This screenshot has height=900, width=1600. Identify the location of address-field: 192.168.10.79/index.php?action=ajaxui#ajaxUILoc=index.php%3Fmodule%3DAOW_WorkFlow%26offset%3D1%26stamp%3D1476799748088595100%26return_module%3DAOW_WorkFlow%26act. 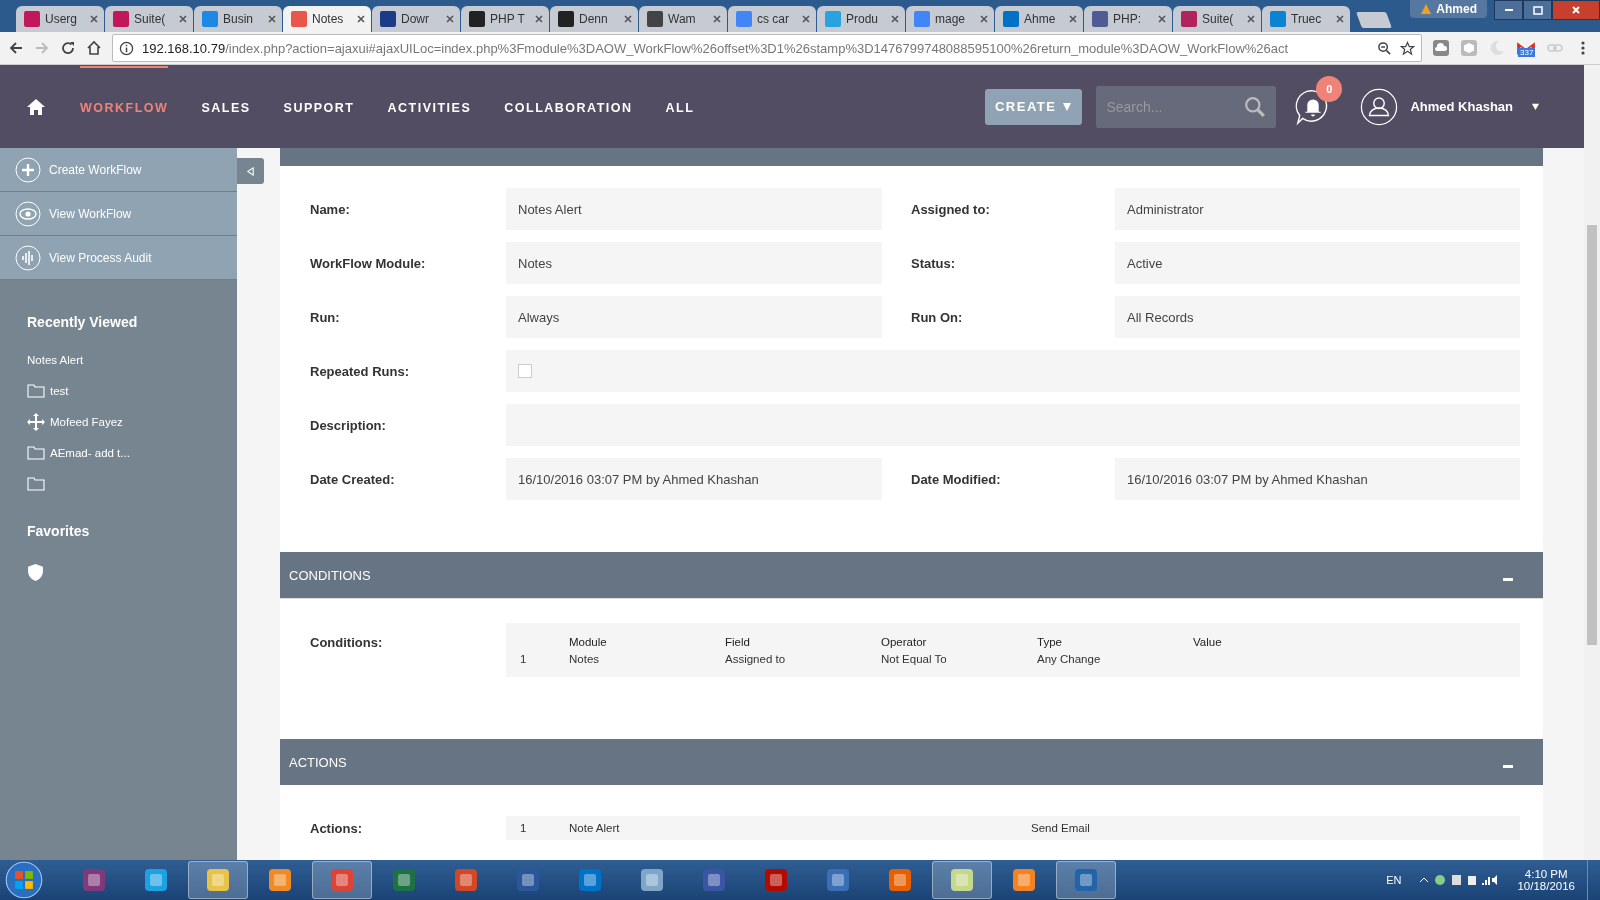
(767, 48).